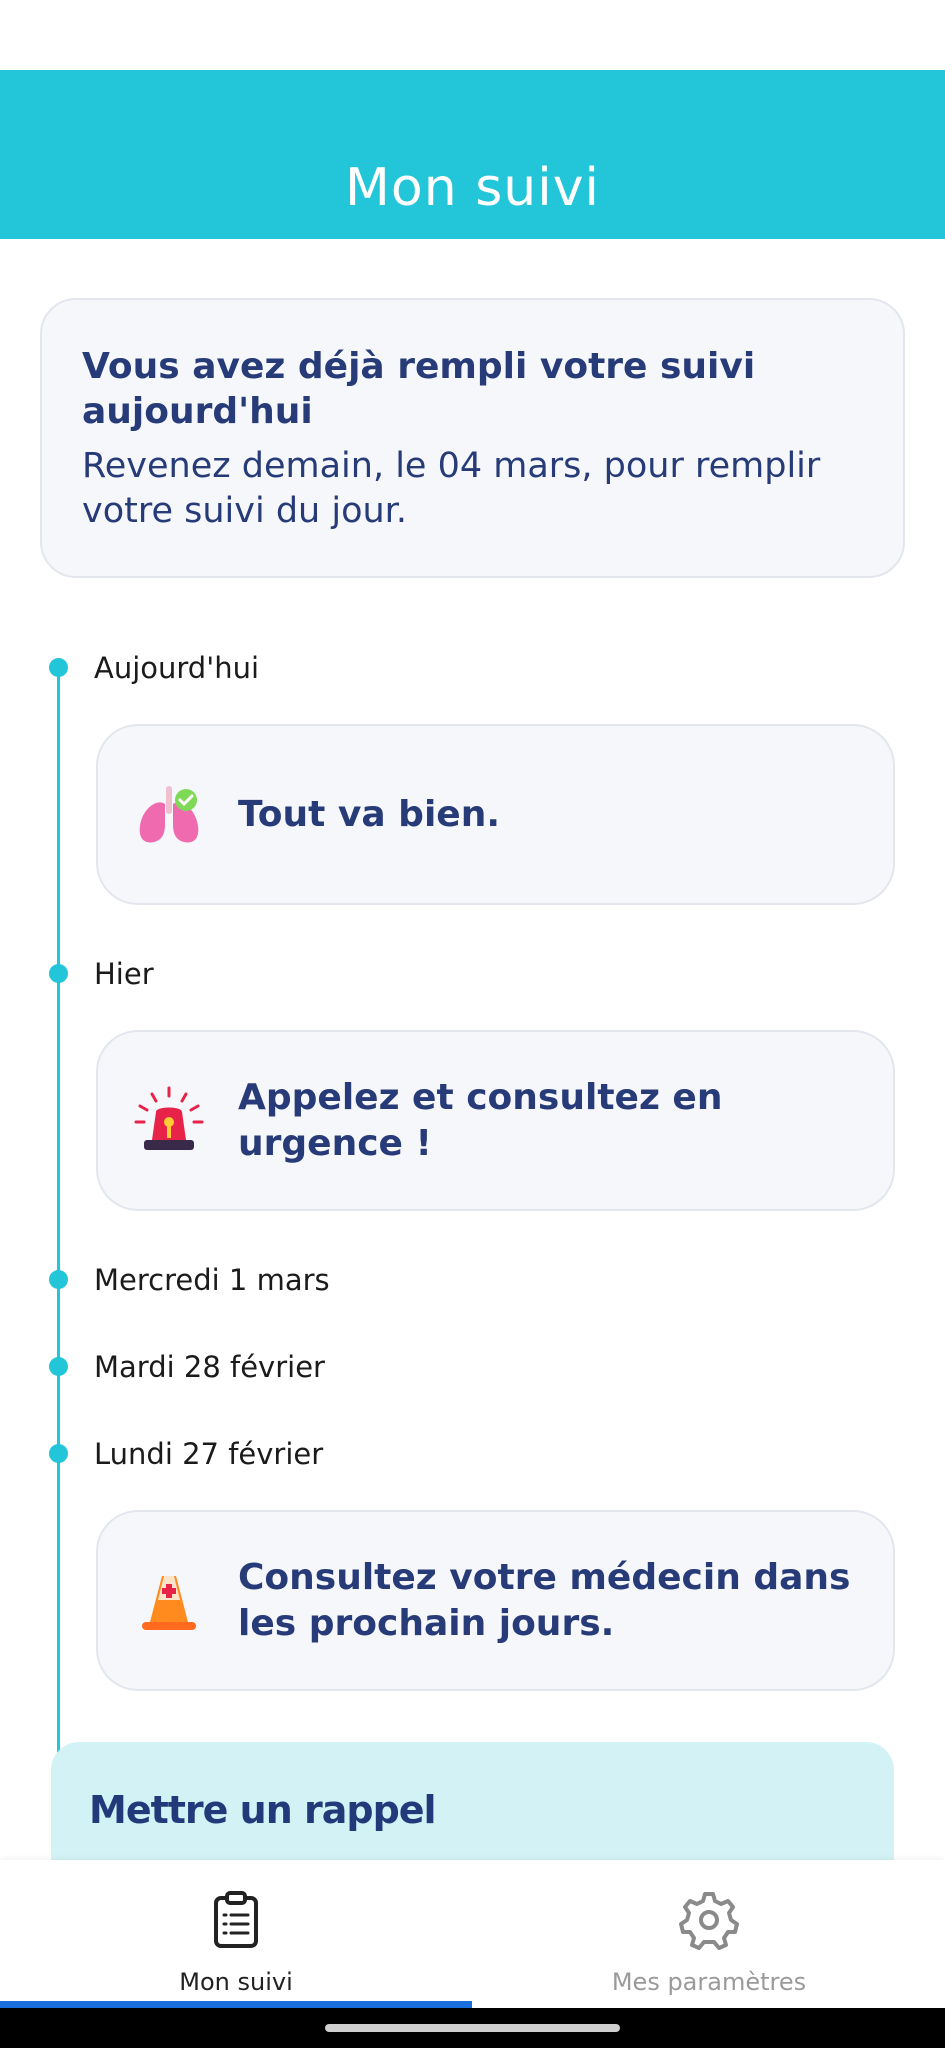  Describe the element at coordinates (58, 1213) in the screenshot. I see `timeline-line` at that location.